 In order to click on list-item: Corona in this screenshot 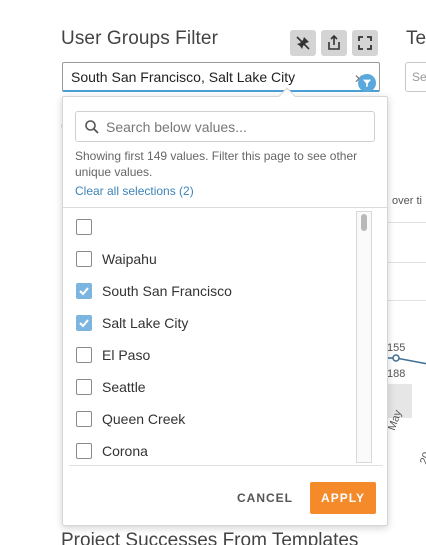, I will do `click(112, 451)`.